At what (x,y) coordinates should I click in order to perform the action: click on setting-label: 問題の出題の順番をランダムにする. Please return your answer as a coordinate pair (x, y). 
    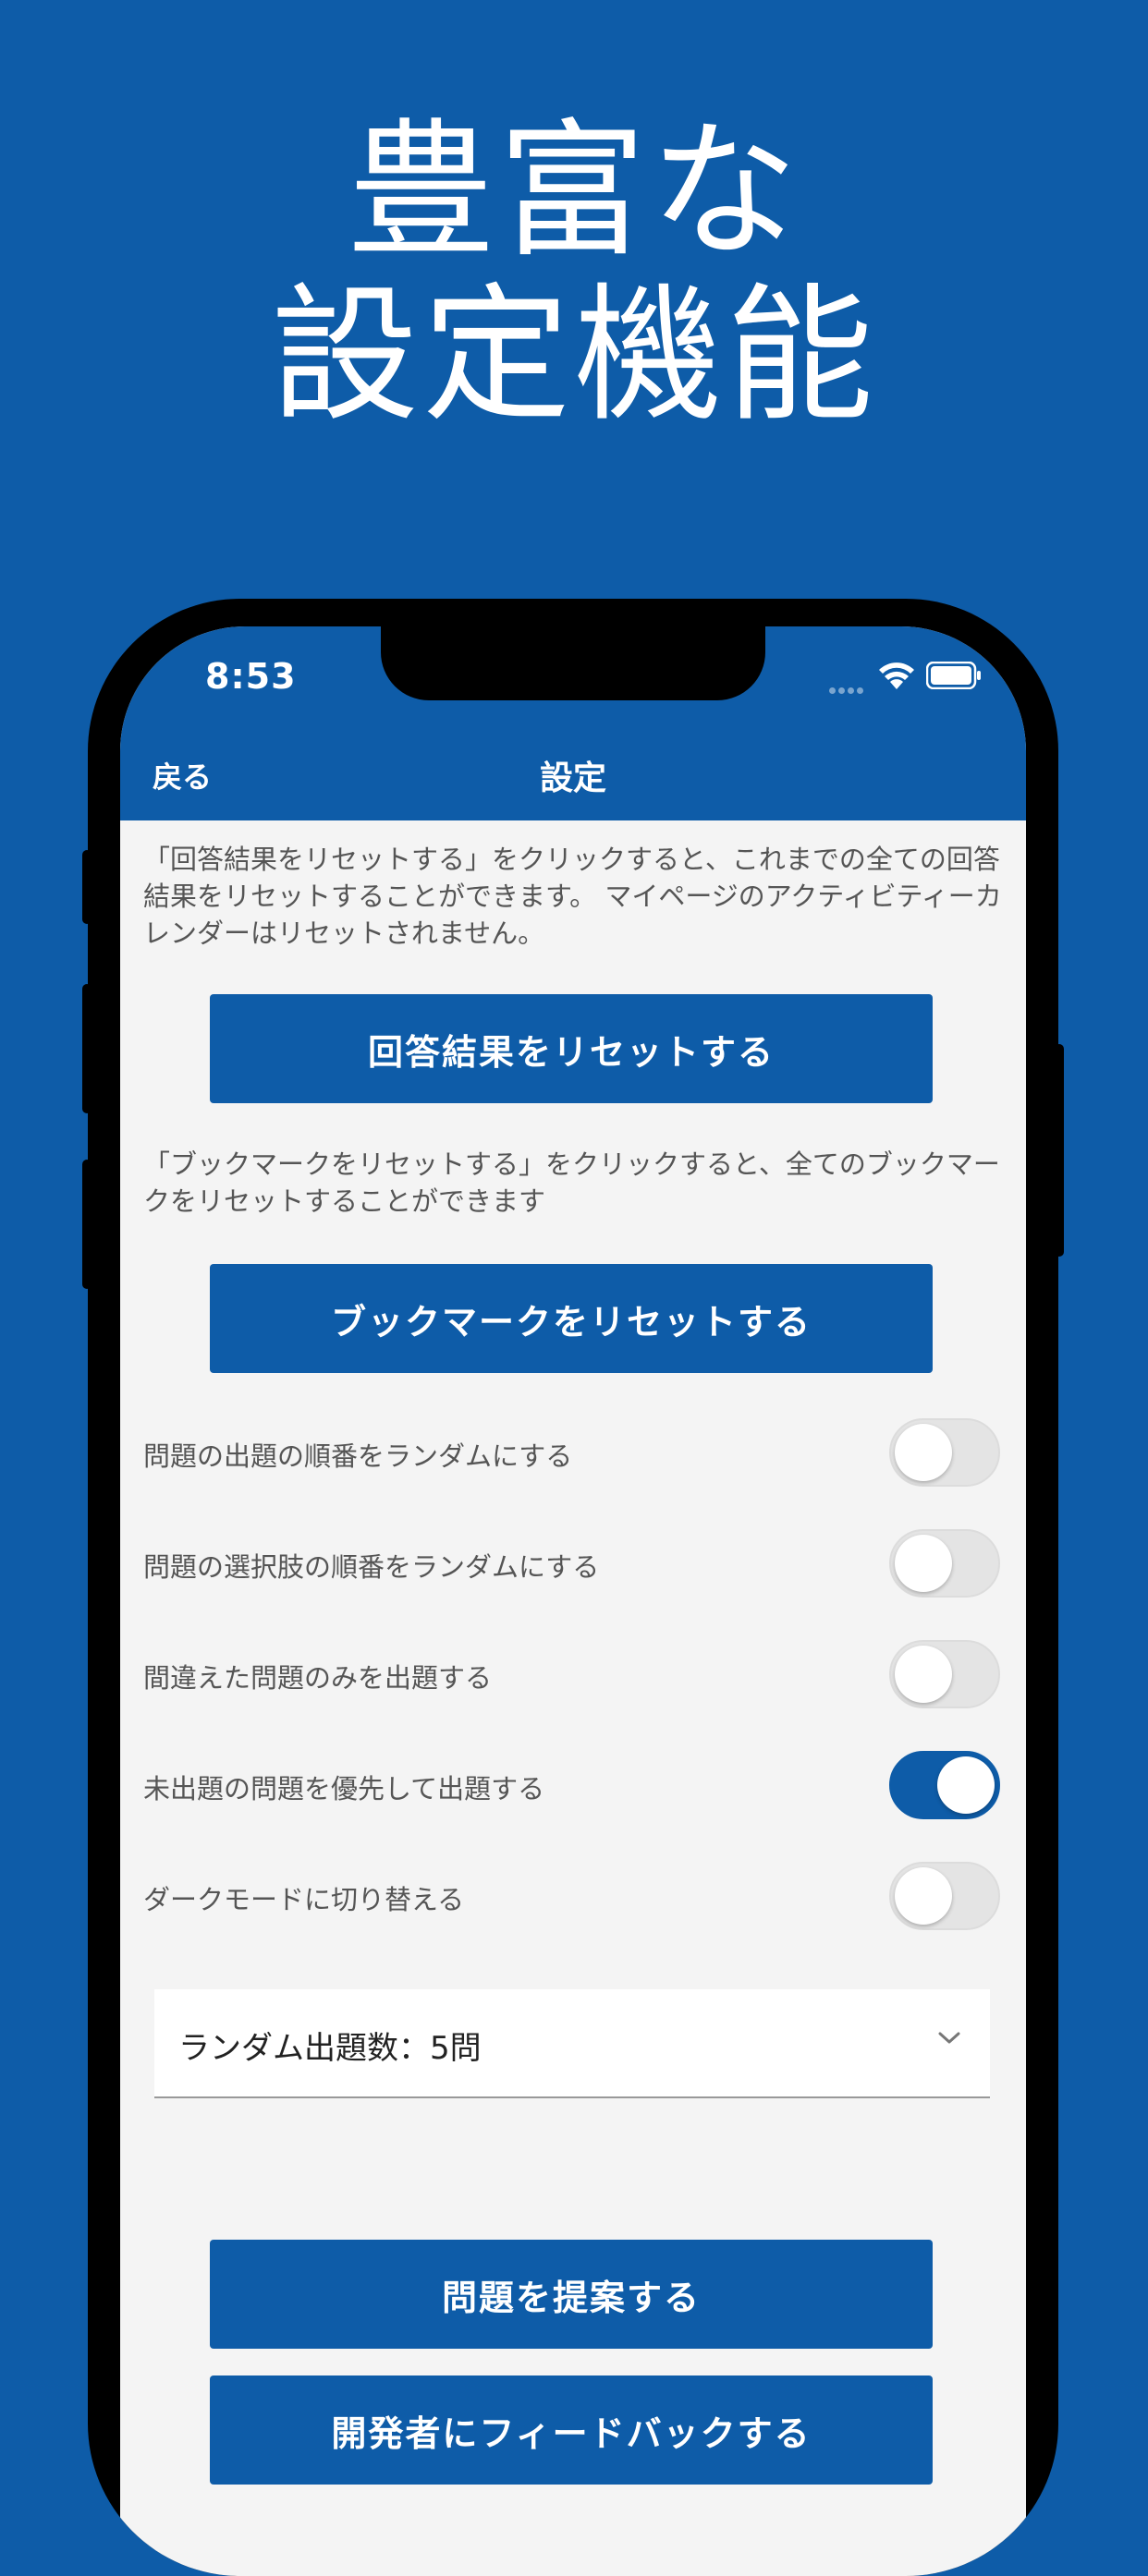
    Looking at the image, I should click on (358, 1456).